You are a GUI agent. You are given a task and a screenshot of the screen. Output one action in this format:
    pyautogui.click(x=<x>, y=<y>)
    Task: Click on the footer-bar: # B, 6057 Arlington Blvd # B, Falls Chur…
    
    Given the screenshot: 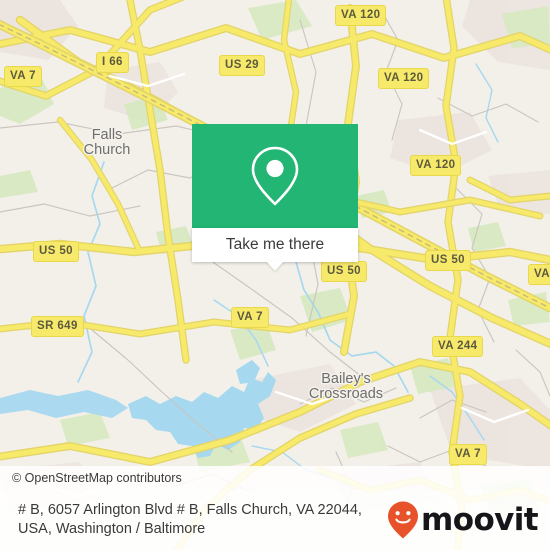 What is the action you would take?
    pyautogui.click(x=275, y=520)
    